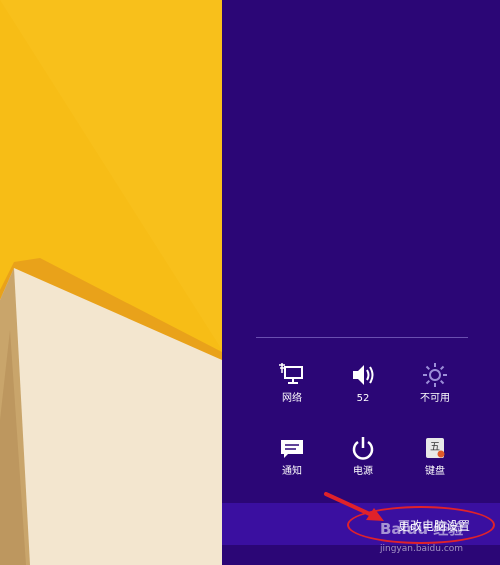 This screenshot has height=565, width=500. I want to click on volume-icon, so click(363, 375).